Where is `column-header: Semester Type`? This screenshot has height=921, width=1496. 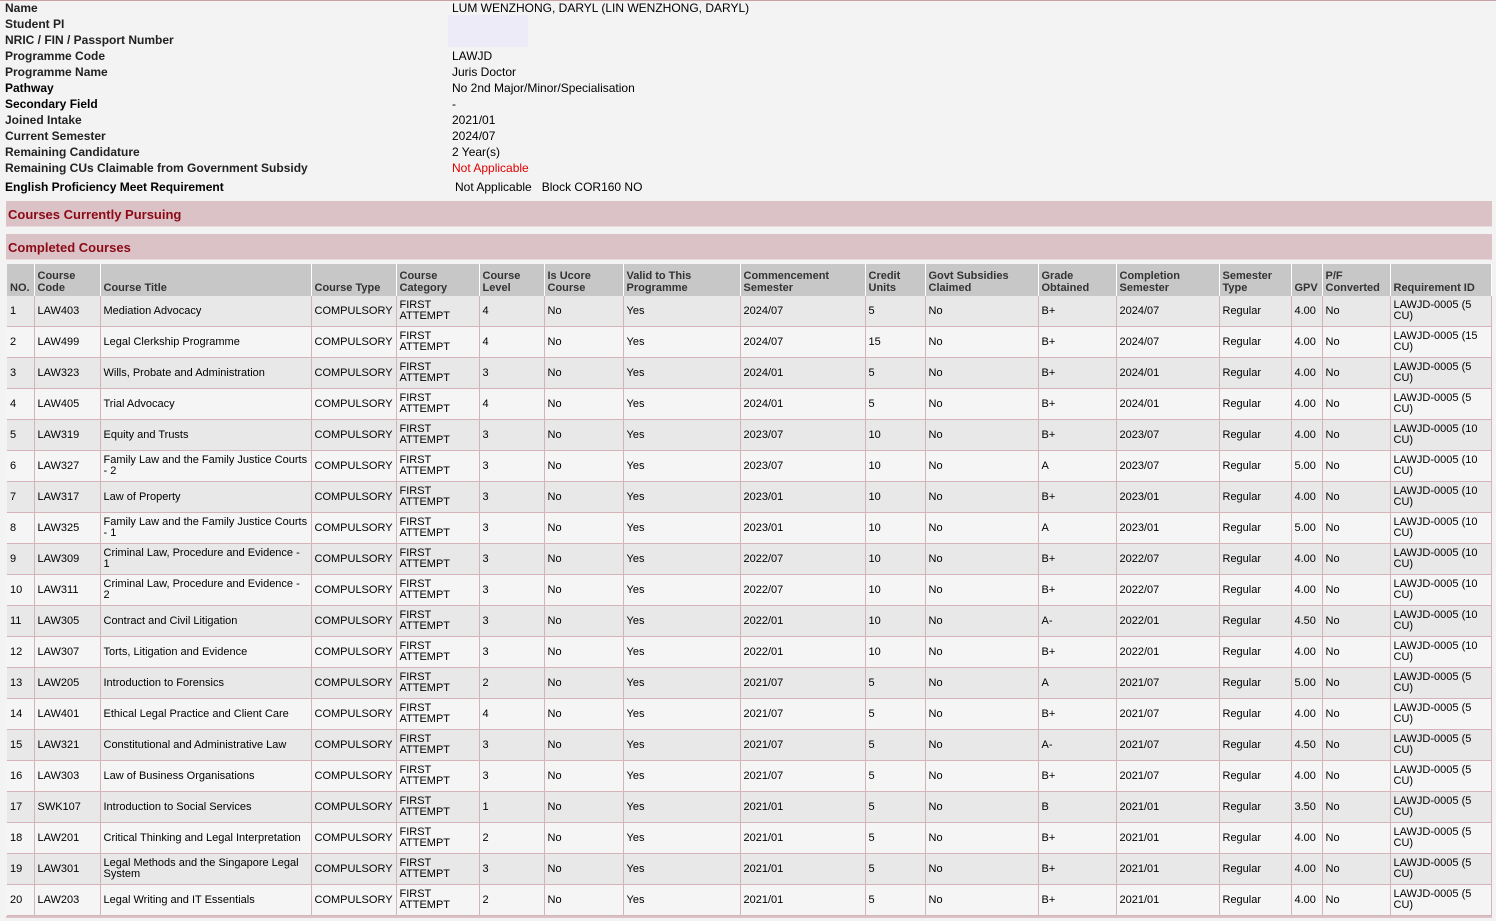 column-header: Semester Type is located at coordinates (1255, 280).